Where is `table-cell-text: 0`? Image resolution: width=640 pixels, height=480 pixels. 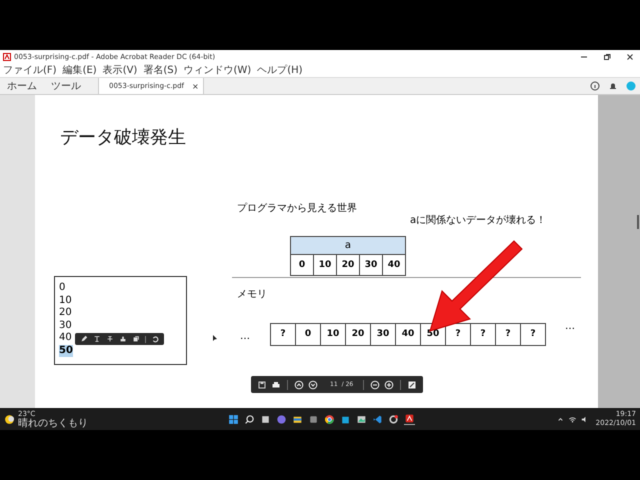
table-cell-text: 0 is located at coordinates (302, 265).